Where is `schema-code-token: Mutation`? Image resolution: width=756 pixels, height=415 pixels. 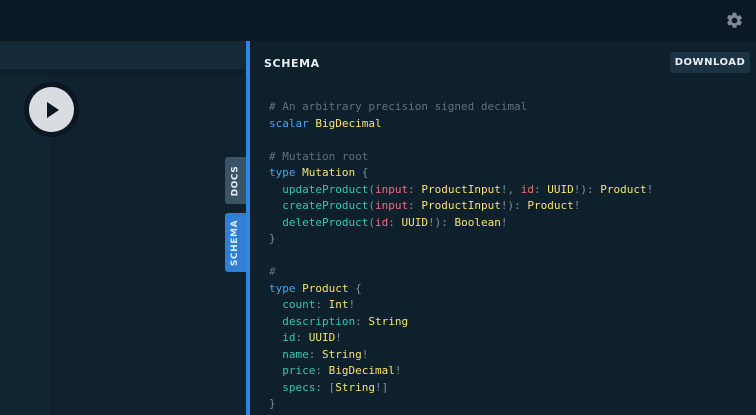 schema-code-token: Mutation is located at coordinates (329, 172).